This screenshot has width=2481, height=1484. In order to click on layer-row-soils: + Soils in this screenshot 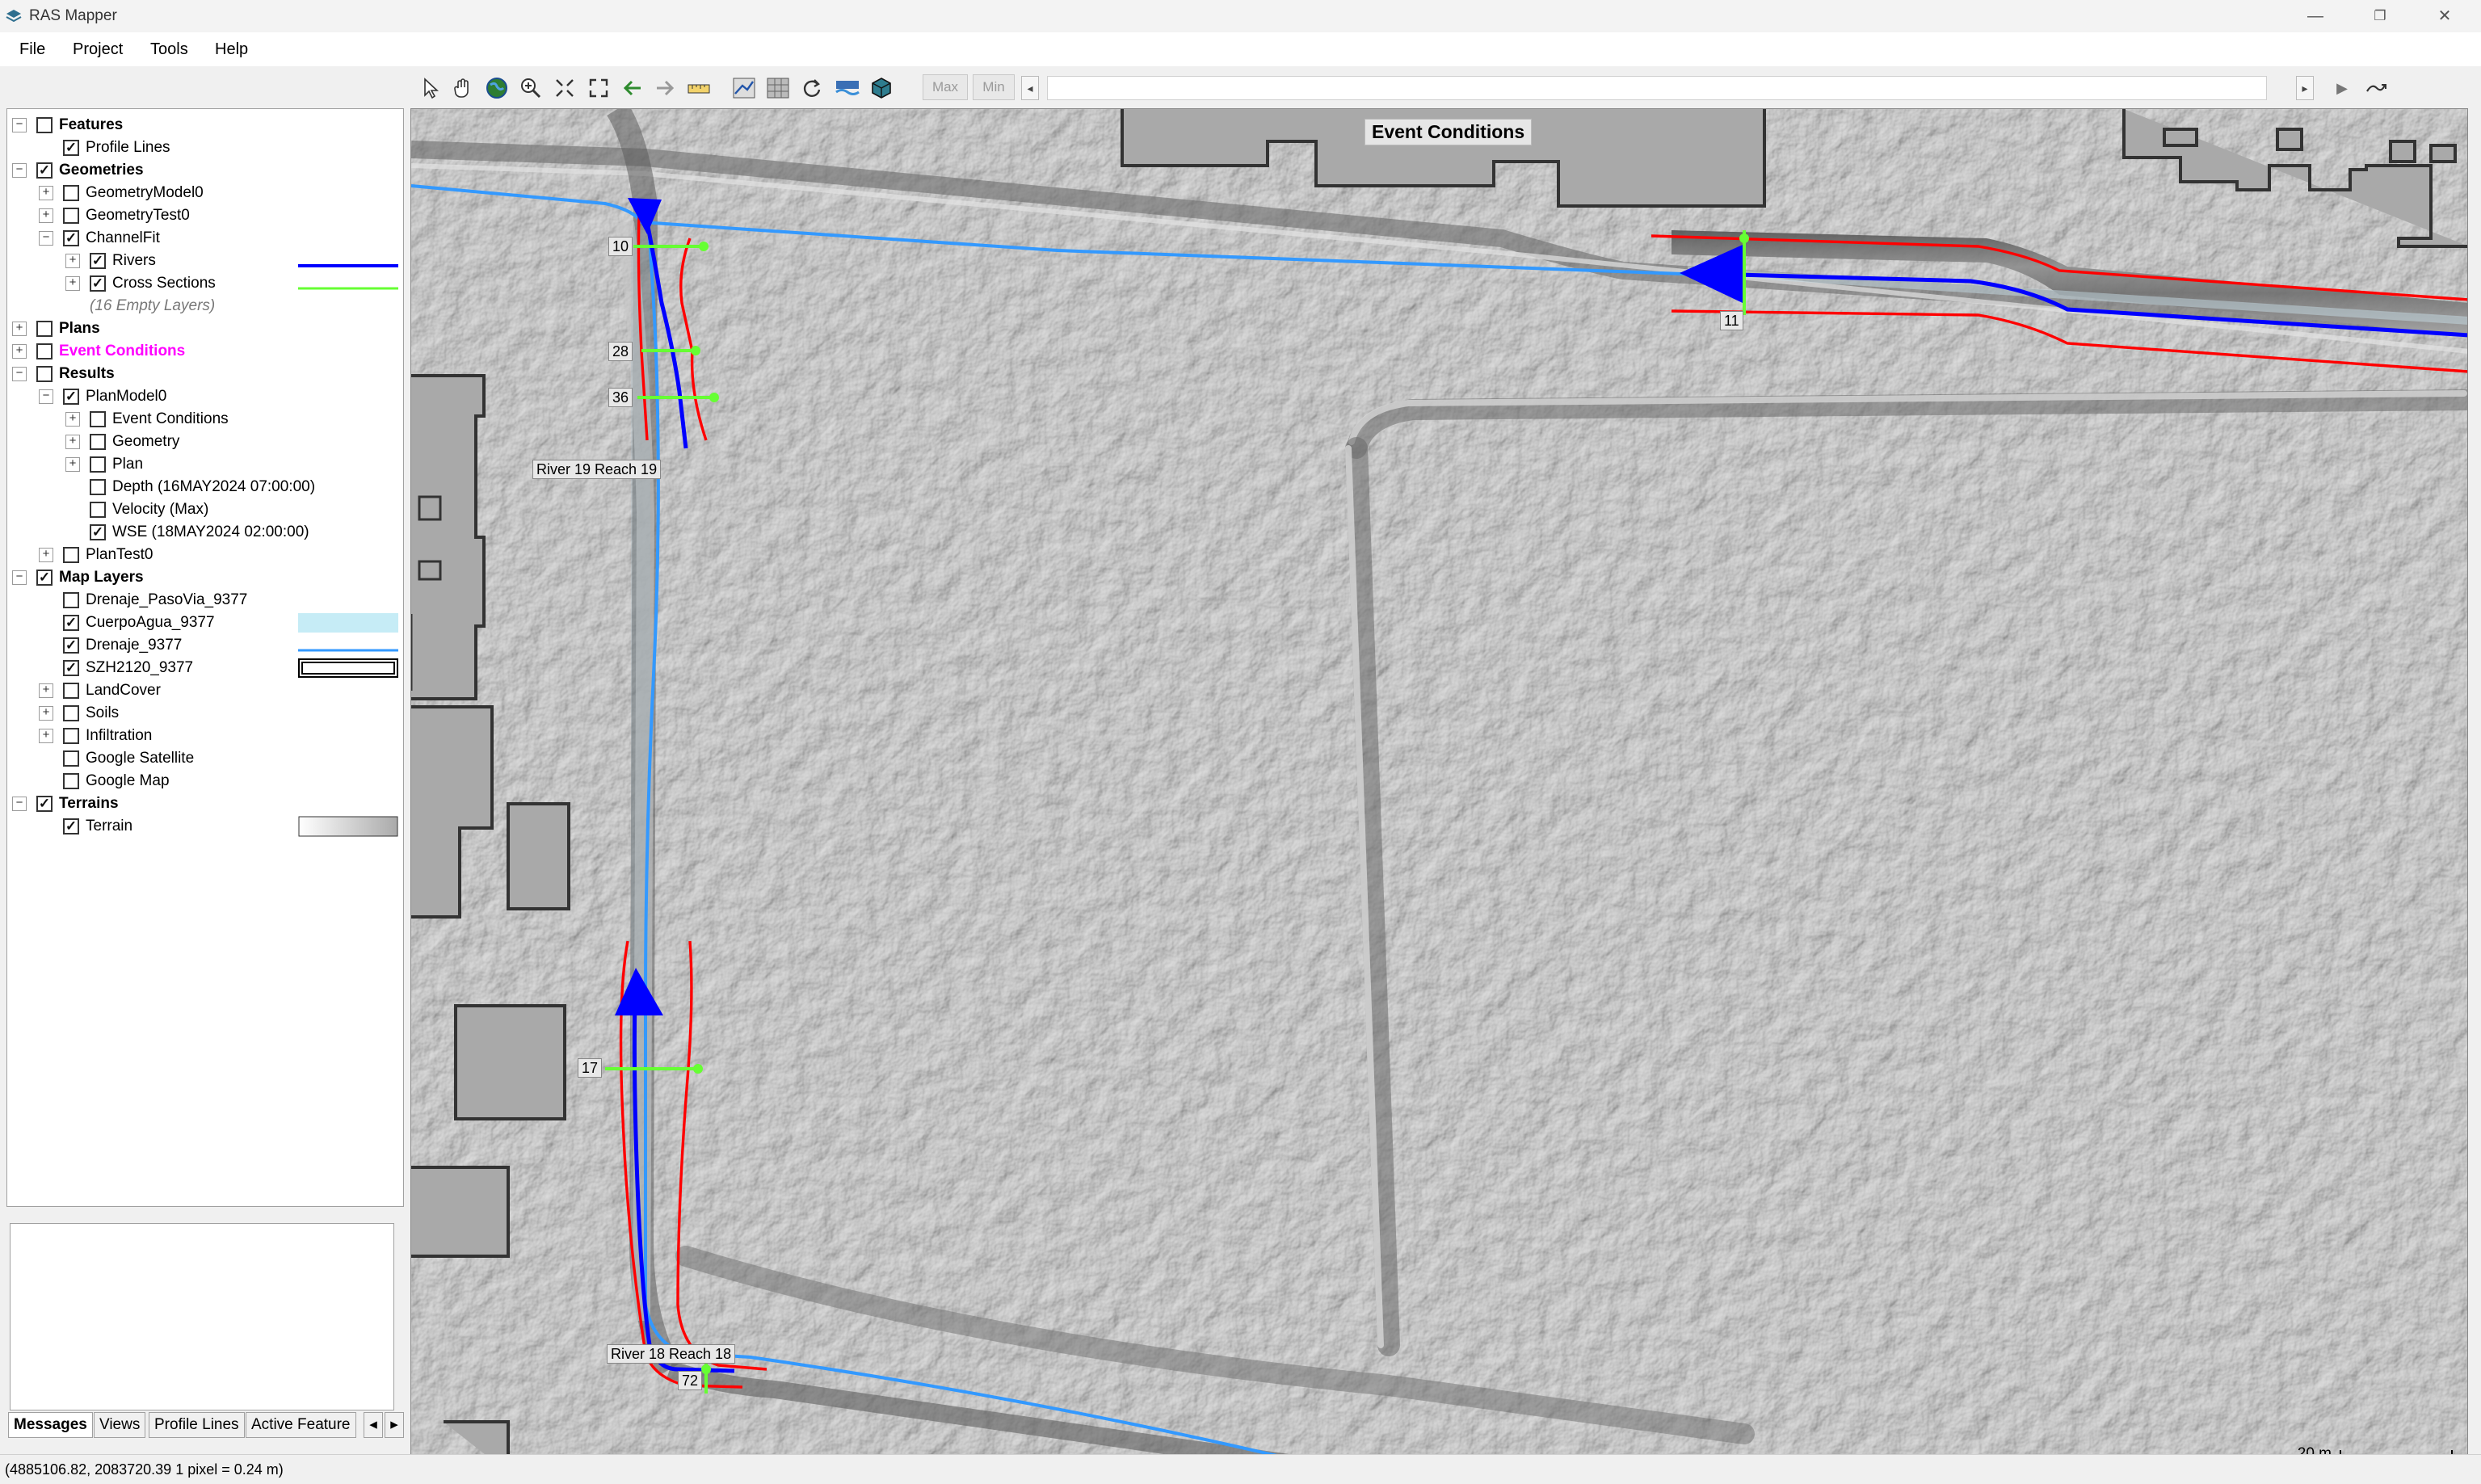, I will do `click(79, 713)`.